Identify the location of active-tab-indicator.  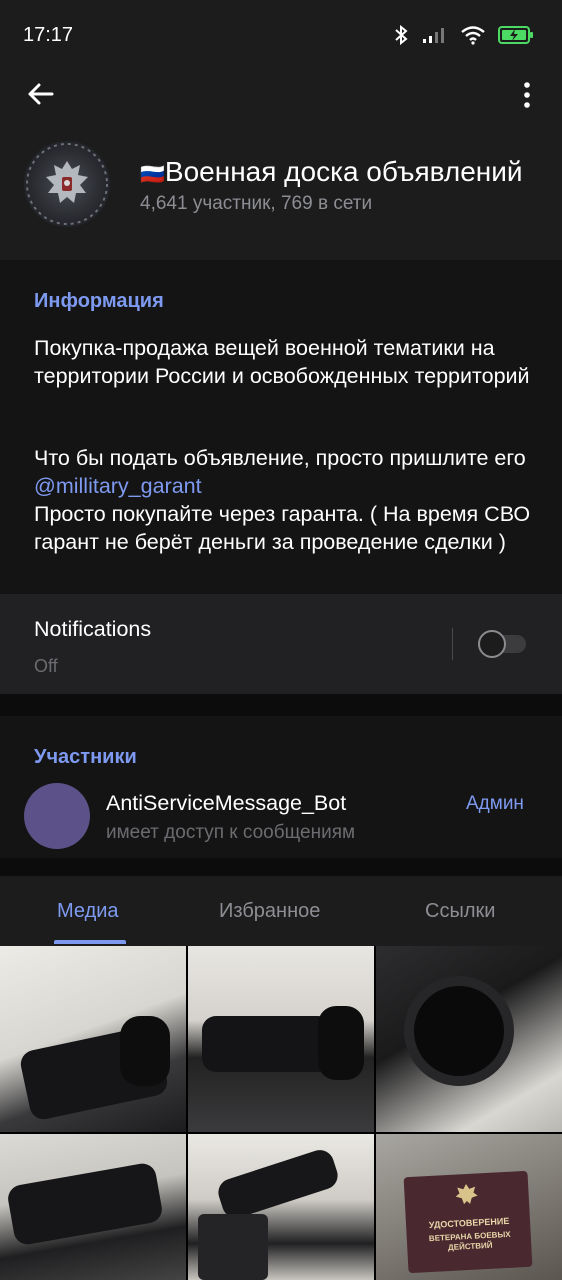
(90, 942).